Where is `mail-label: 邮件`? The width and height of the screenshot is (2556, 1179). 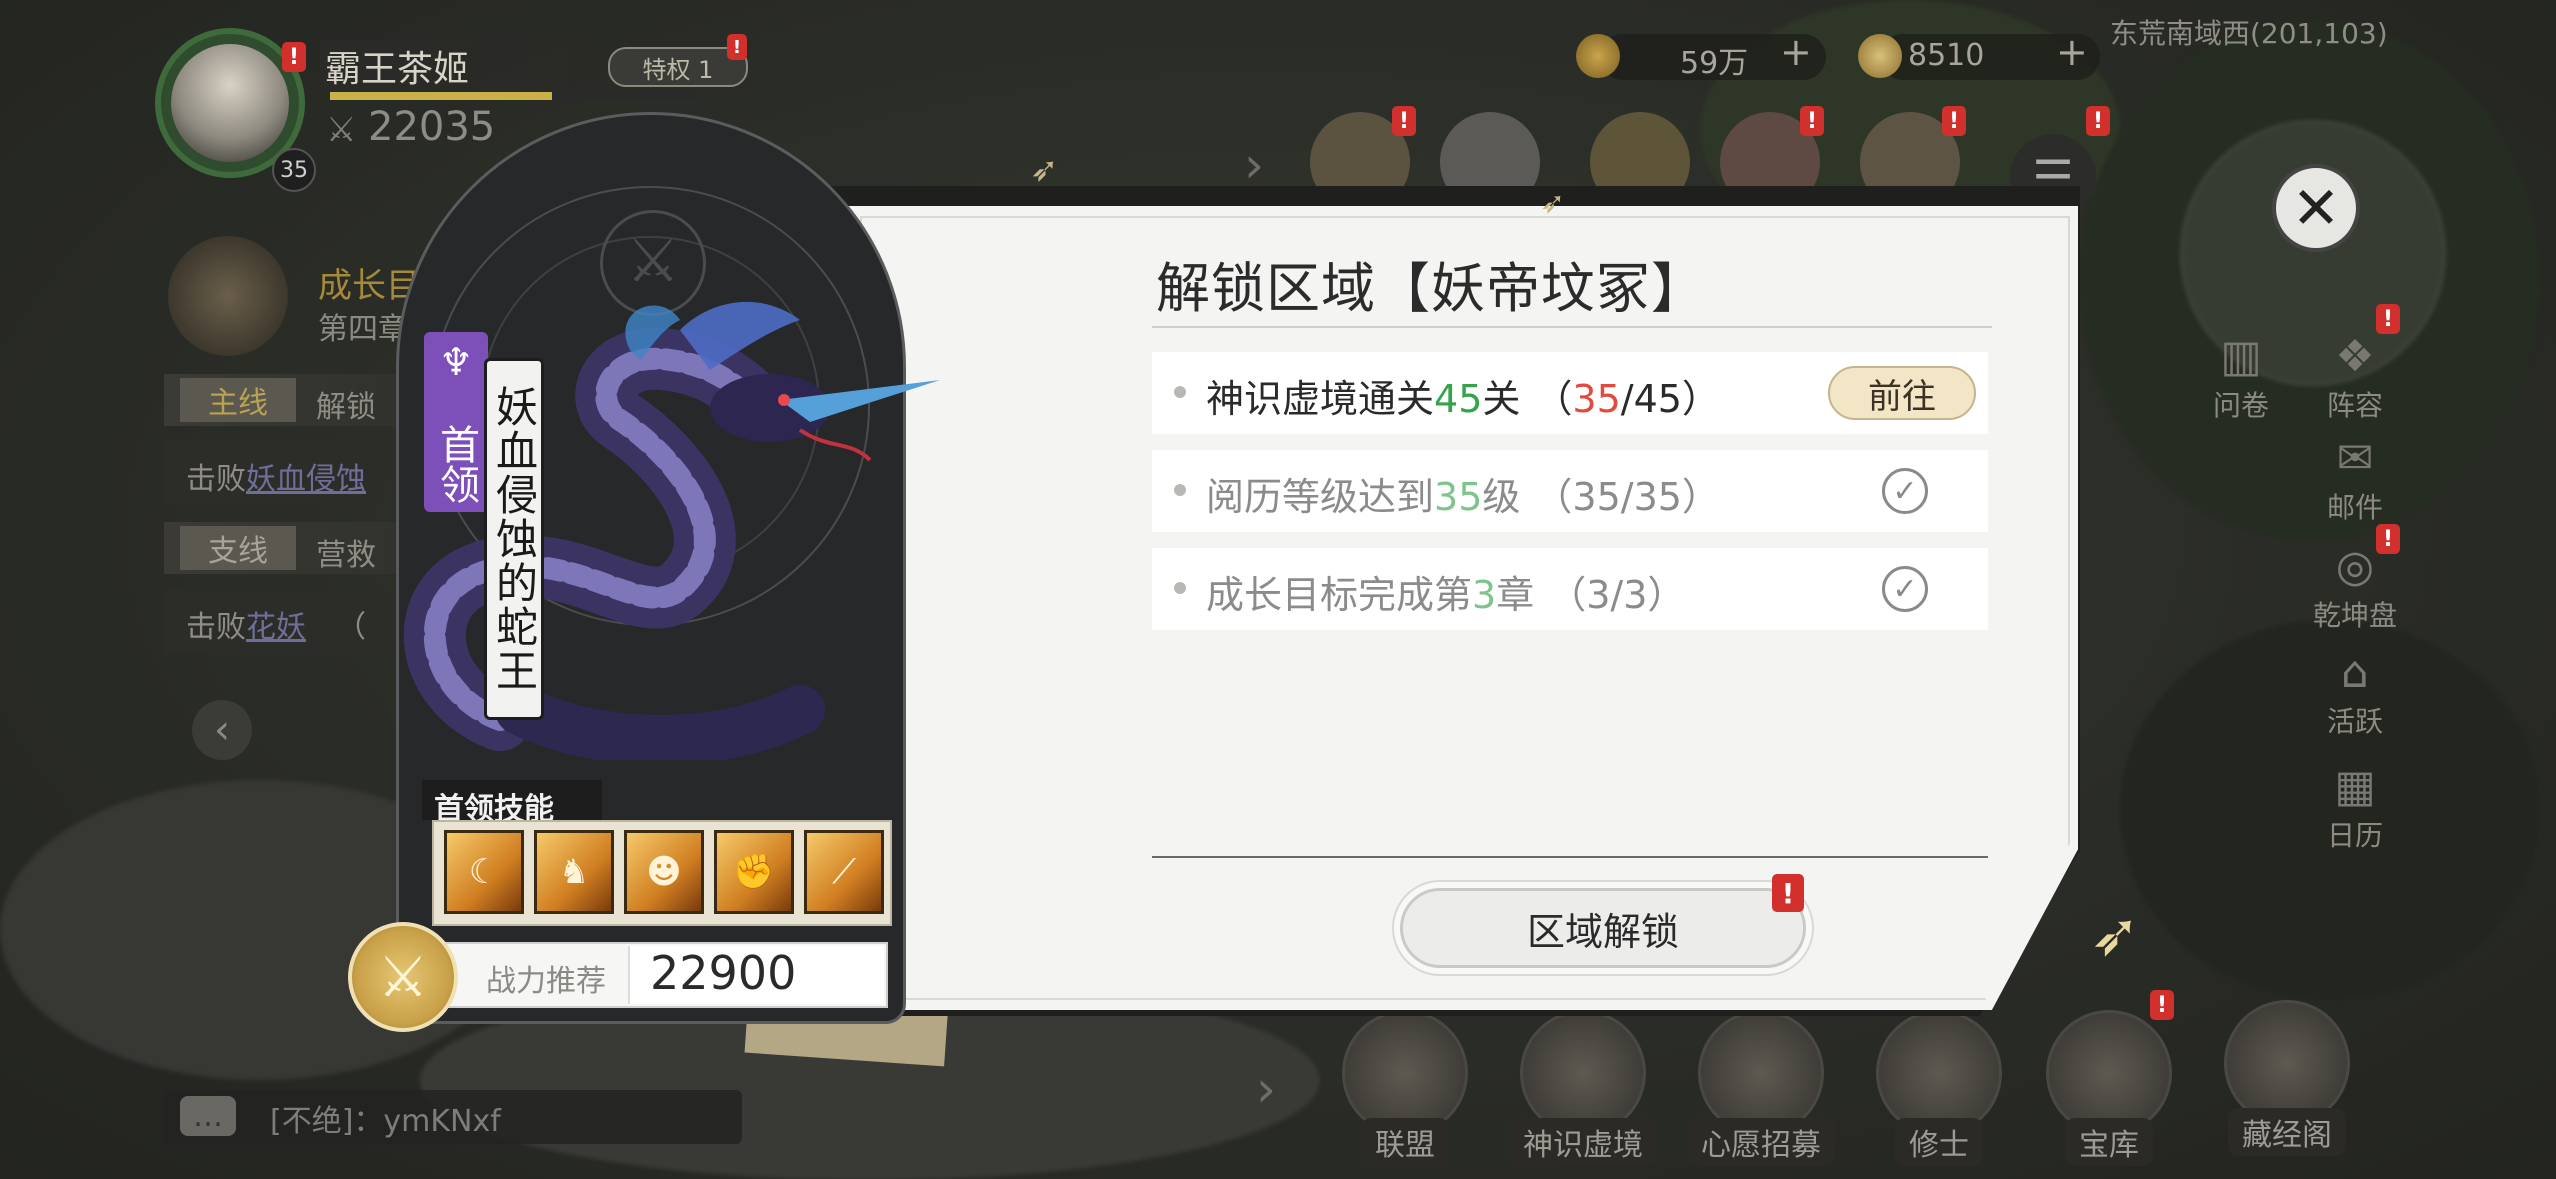 mail-label: 邮件 is located at coordinates (2354, 507).